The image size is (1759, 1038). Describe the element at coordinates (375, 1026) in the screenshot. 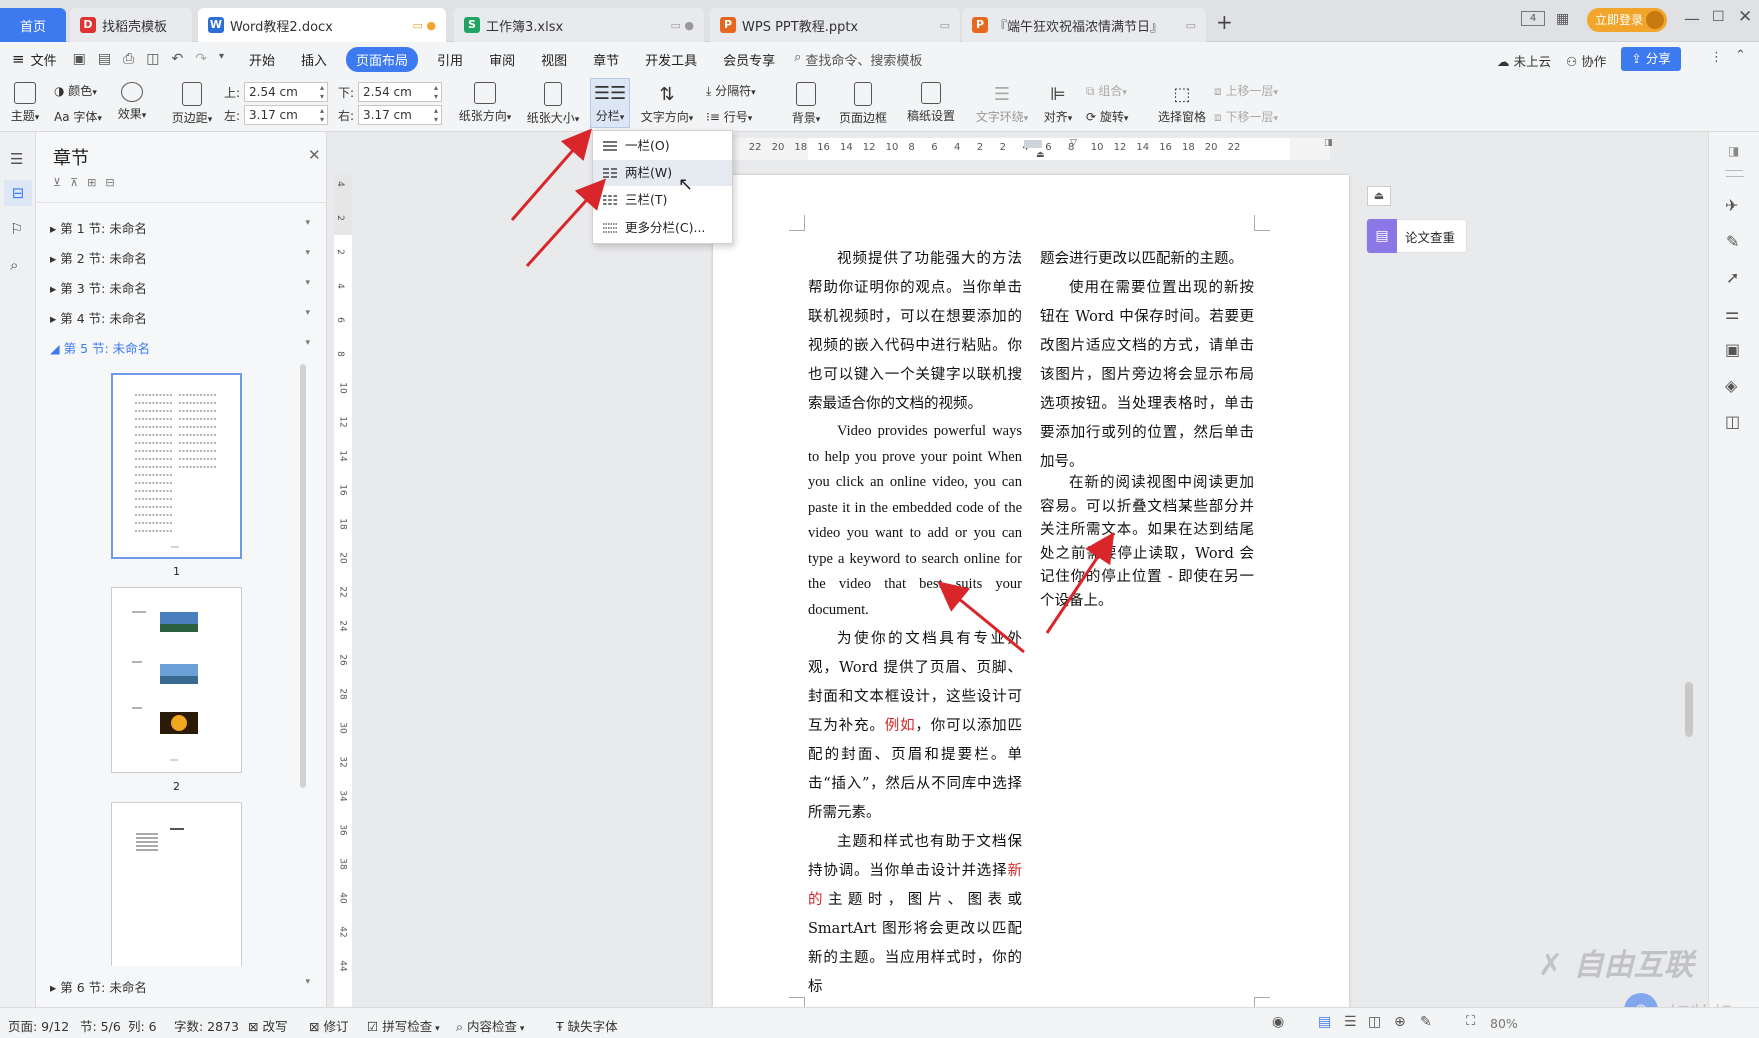

I see `checkbox-checked-icon: ☑` at that location.